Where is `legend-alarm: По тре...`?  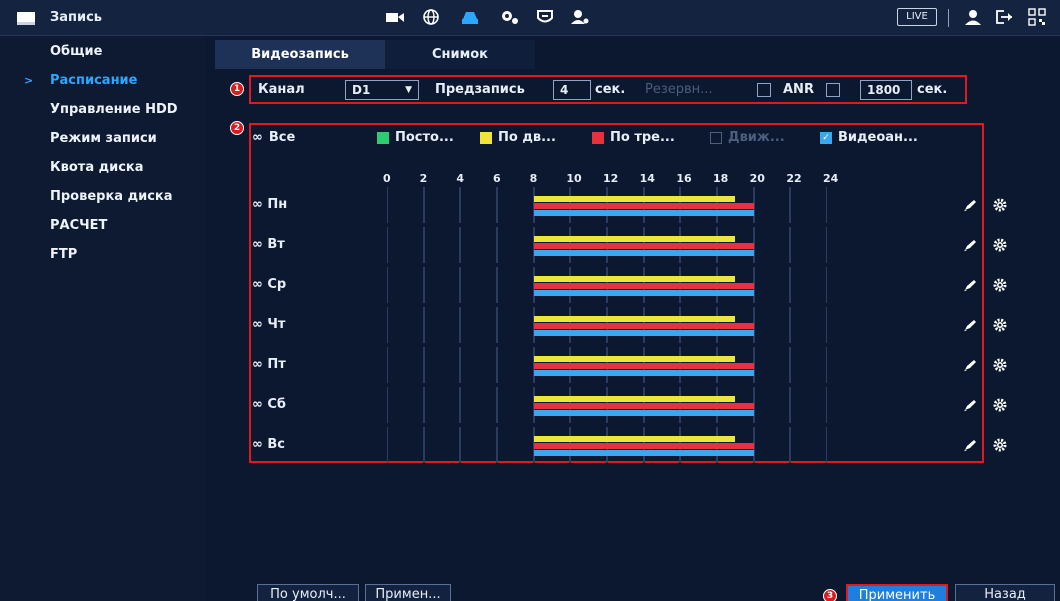
legend-alarm: По тре... is located at coordinates (633, 137).